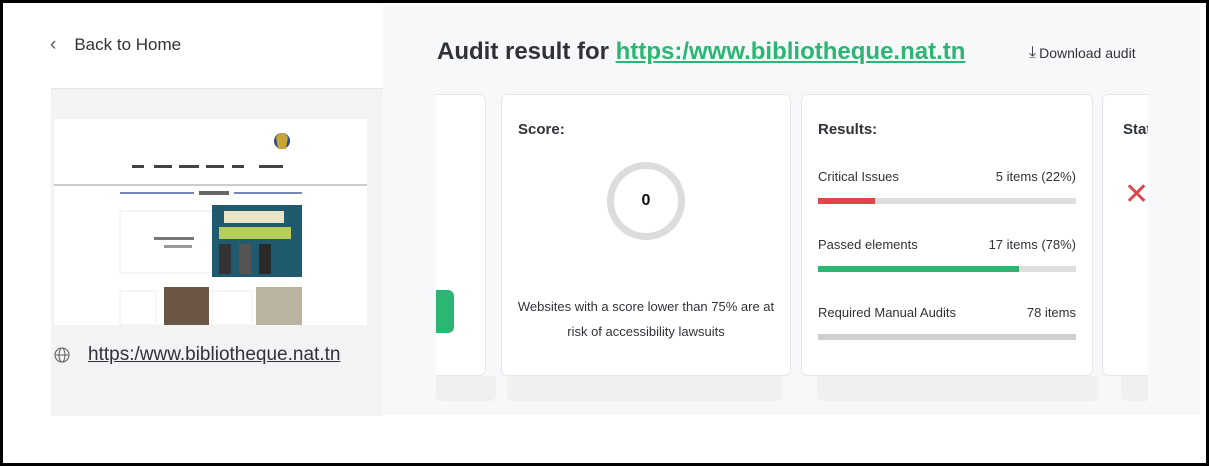 This screenshot has height=466, width=1209. Describe the element at coordinates (1033, 52) in the screenshot. I see `download-icon: ⤓` at that location.